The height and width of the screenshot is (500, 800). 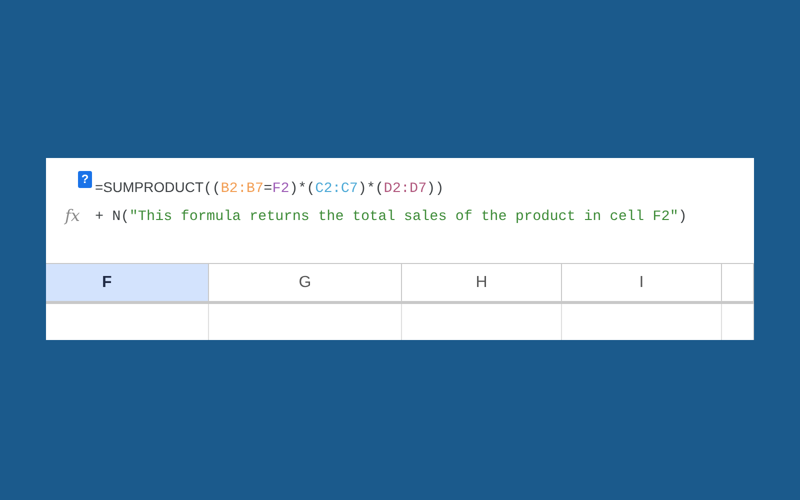 I want to click on formula-token: ((, so click(x=212, y=189).